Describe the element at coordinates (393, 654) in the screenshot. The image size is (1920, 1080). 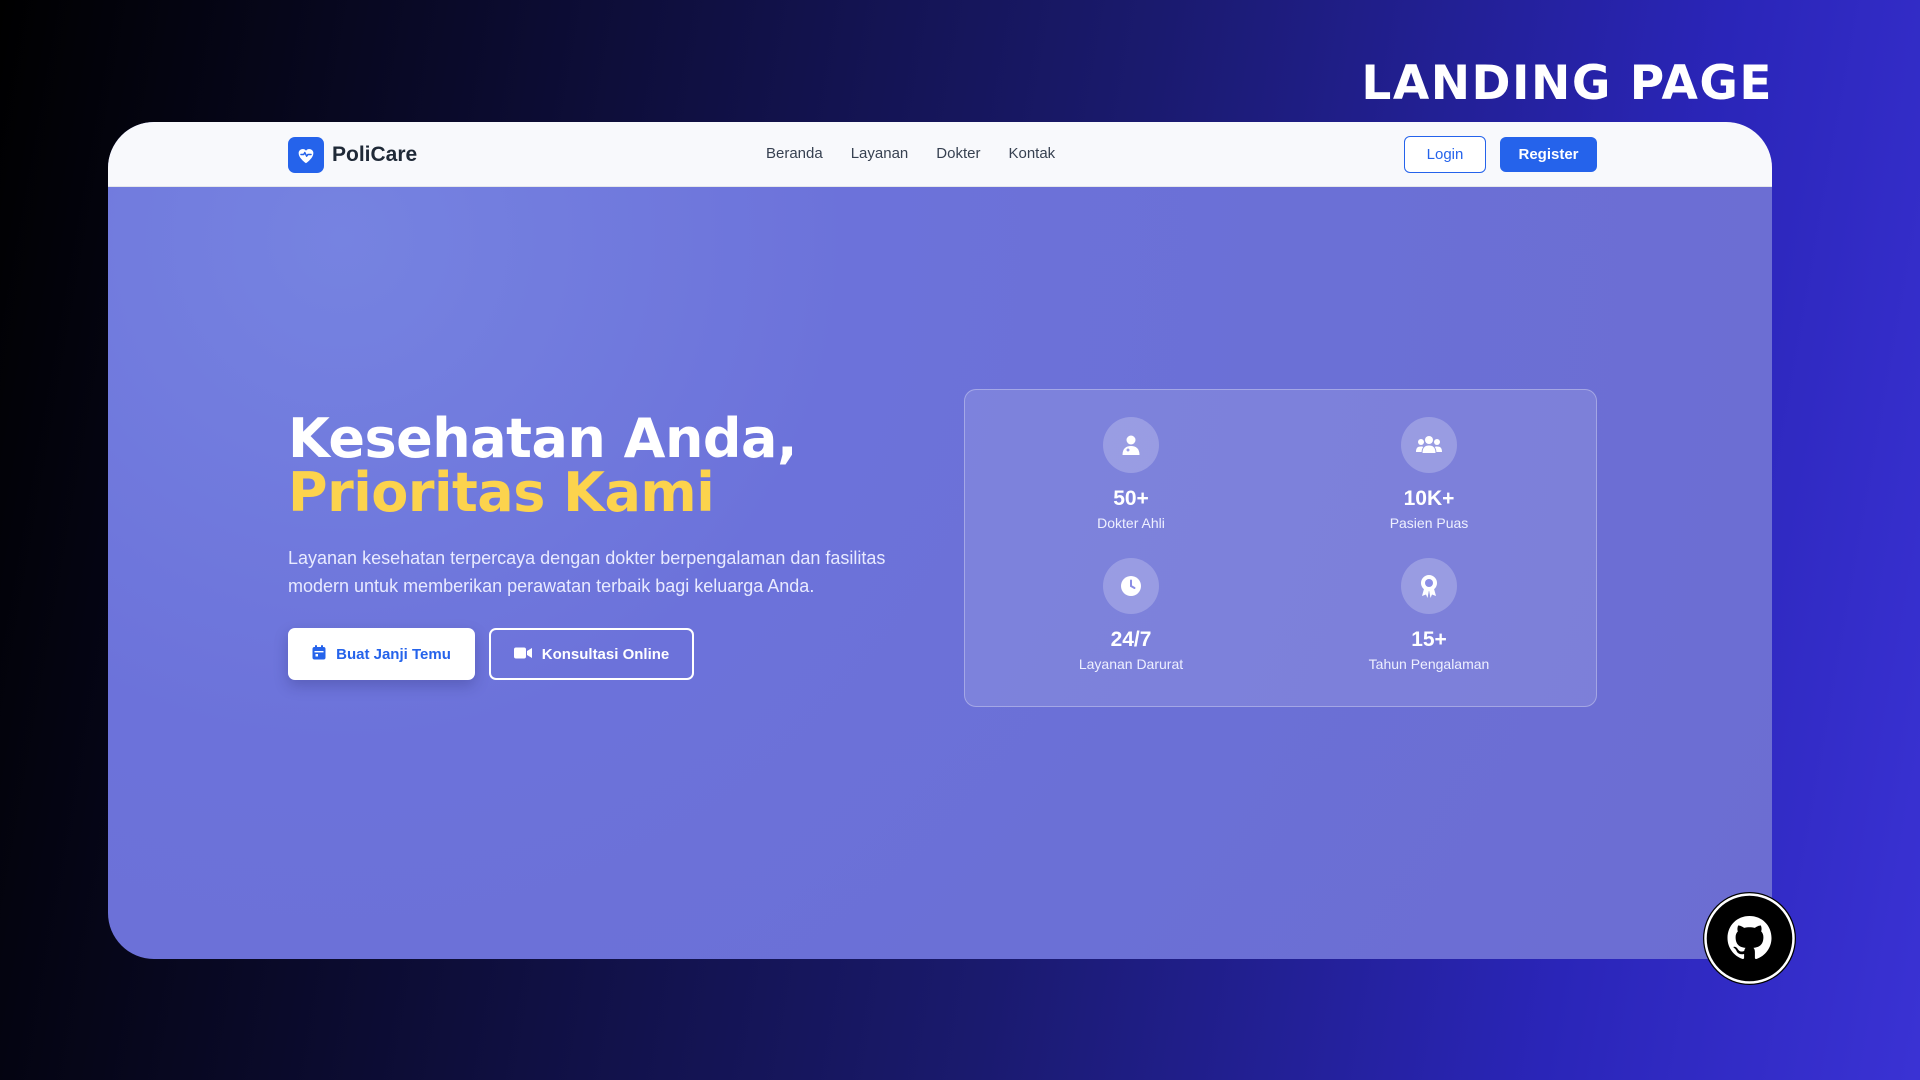
I see `book-appointment-label: Buat Janji Temu` at that location.